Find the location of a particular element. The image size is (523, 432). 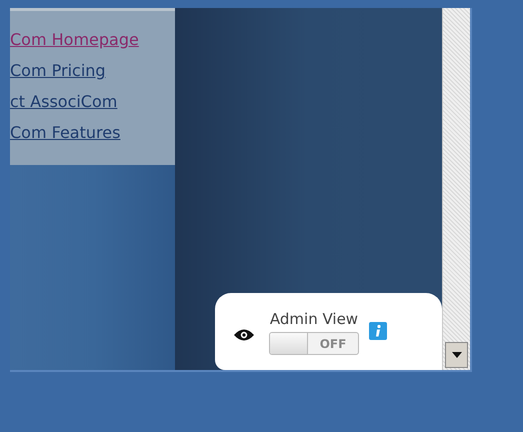

nav-link: ct AssociCom is located at coordinates (64, 102).